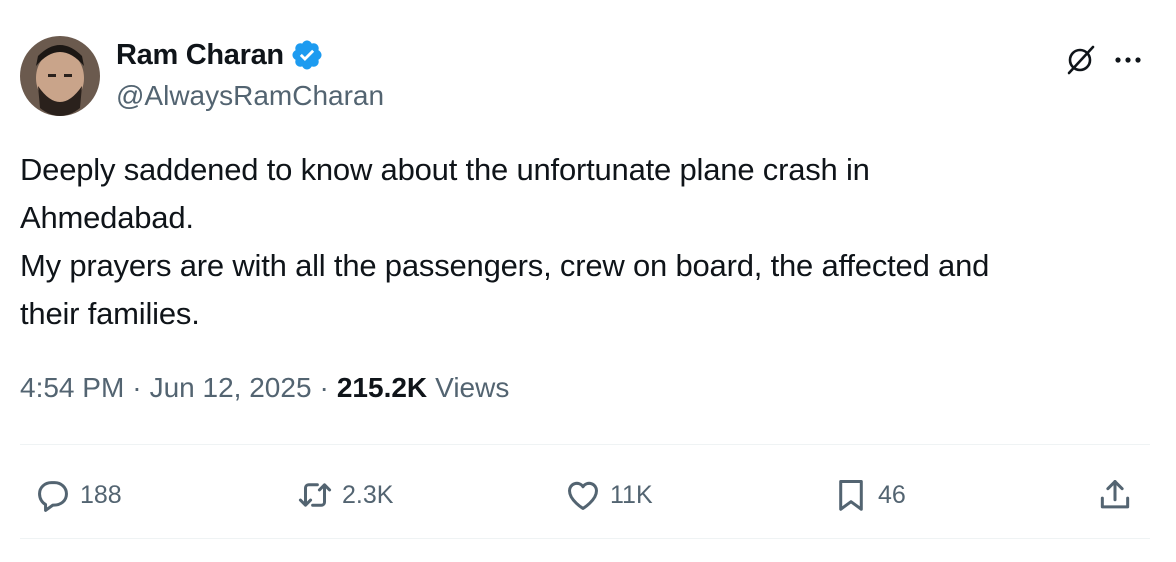 The height and width of the screenshot is (562, 1176). What do you see at coordinates (869, 495) in the screenshot?
I see `bookmark-button: 46` at bounding box center [869, 495].